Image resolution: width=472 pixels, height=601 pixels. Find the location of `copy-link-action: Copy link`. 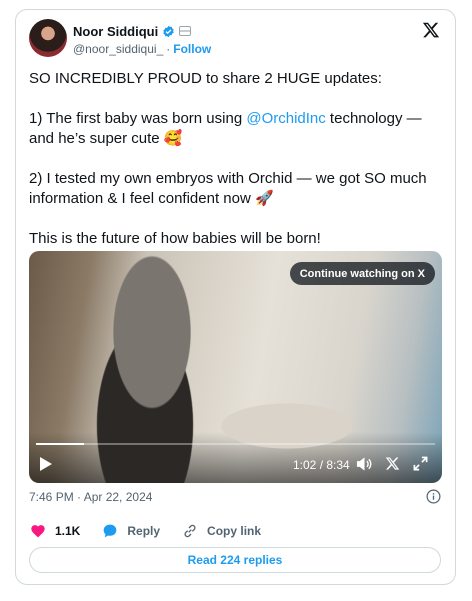

copy-link-action: Copy link is located at coordinates (221, 531).